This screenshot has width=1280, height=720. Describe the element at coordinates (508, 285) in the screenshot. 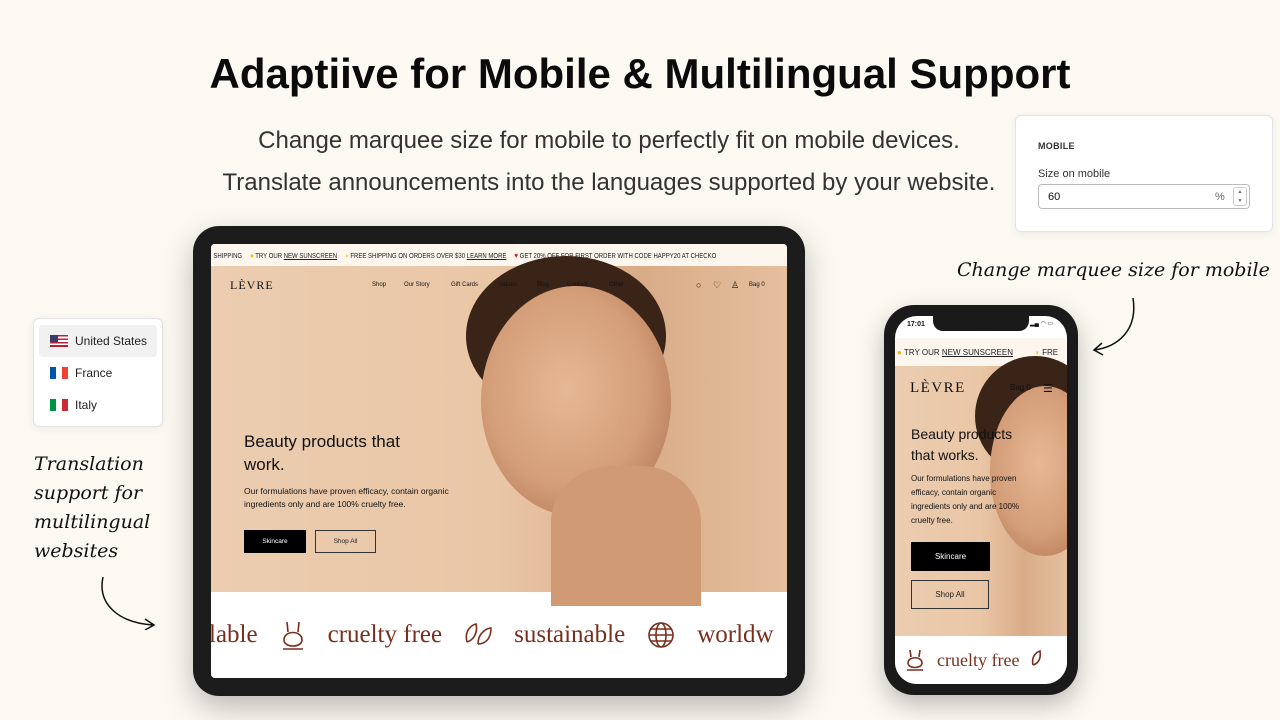

I see `nav-values: Values` at that location.